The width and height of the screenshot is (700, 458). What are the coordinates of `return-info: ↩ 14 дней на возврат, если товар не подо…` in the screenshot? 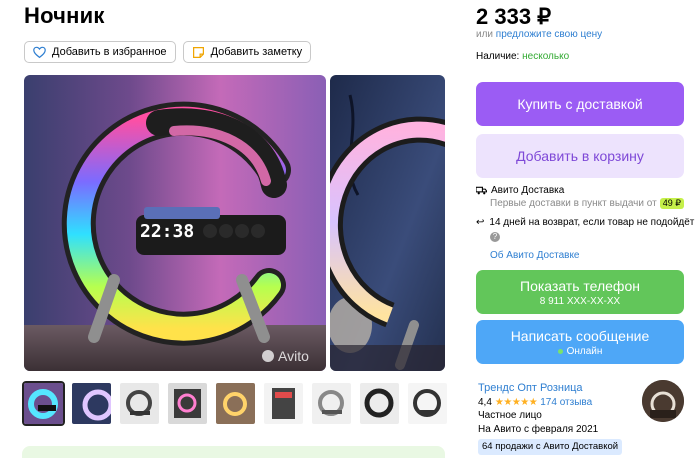 It's located at (585, 222).